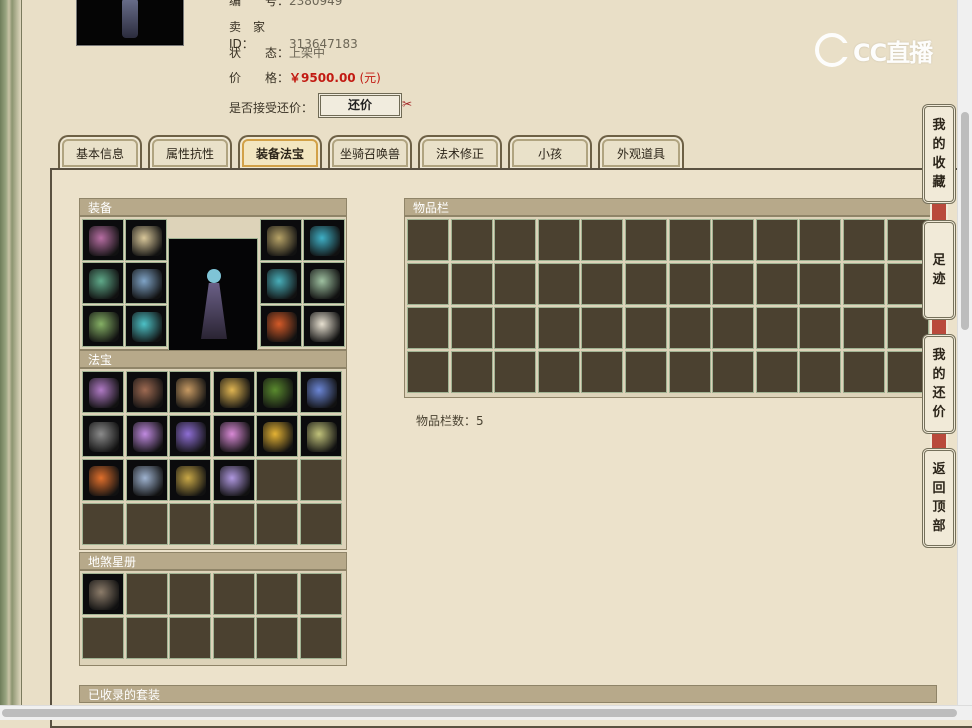 Image resolution: width=972 pixels, height=728 pixels. Describe the element at coordinates (965, 221) in the screenshot. I see `vertical-scroll-thumb` at that location.